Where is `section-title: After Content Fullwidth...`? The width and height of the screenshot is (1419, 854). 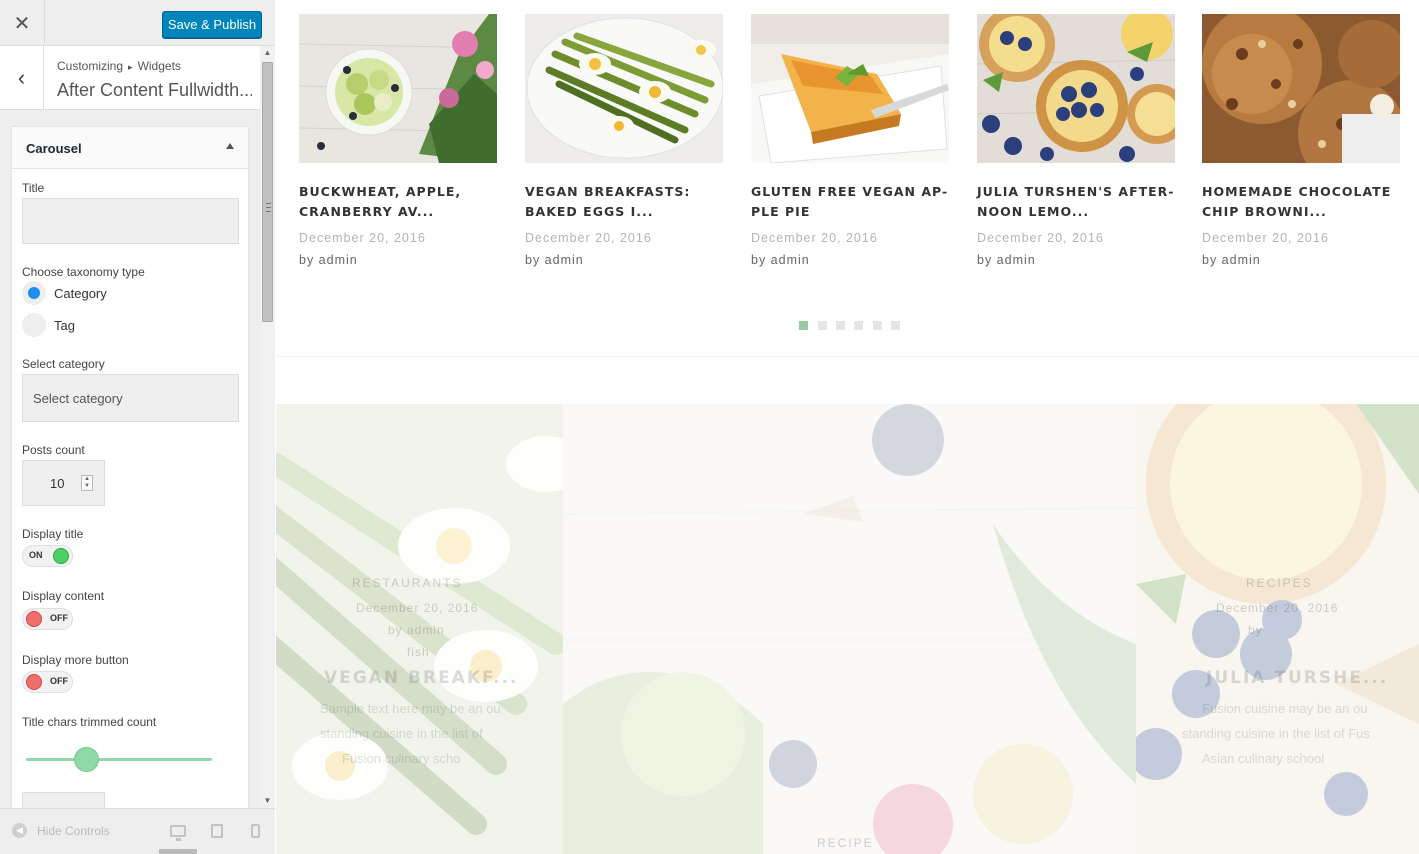
section-title: After Content Fullwidth... is located at coordinates (154, 90).